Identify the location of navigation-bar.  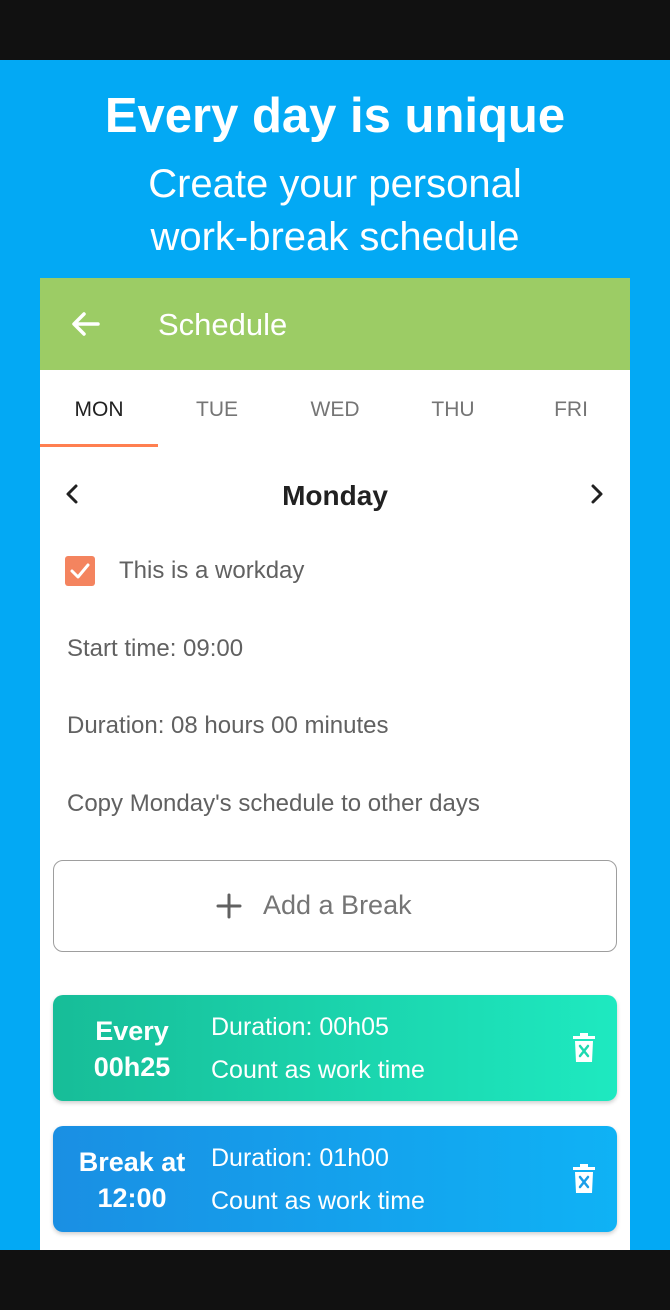
(335, 1280).